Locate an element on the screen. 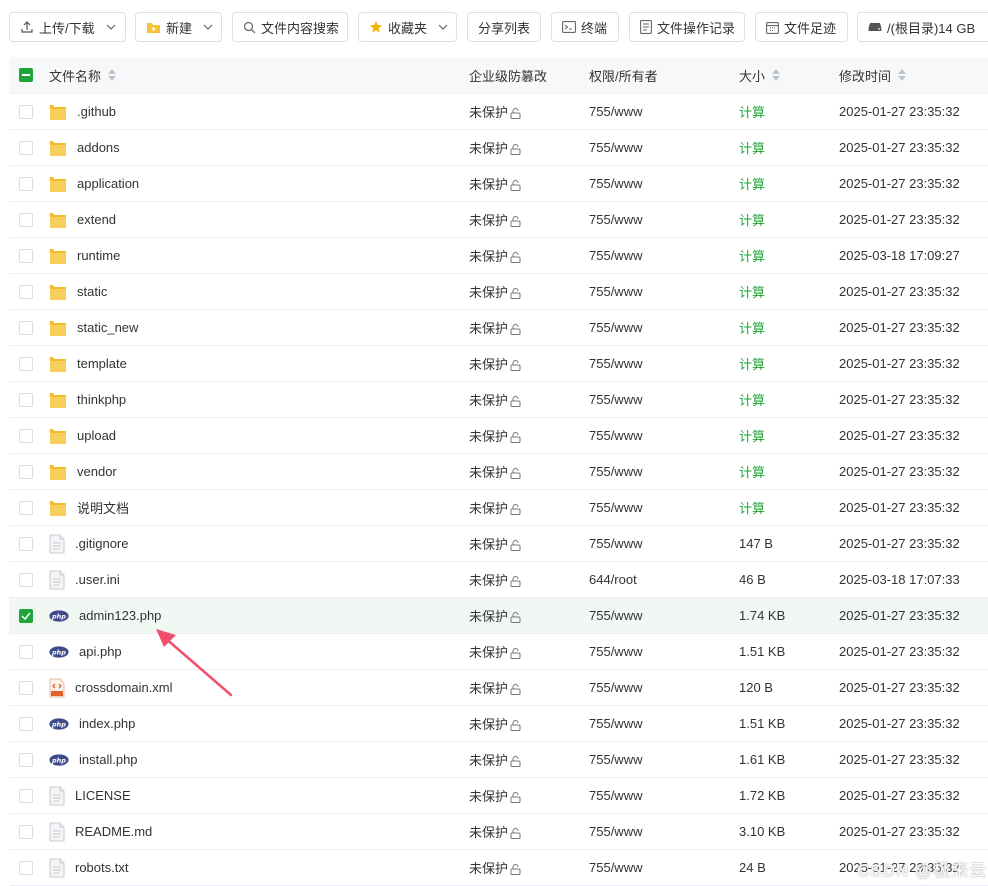 The height and width of the screenshot is (886, 988). upload-download-button: 上传/下载 is located at coordinates (67, 27).